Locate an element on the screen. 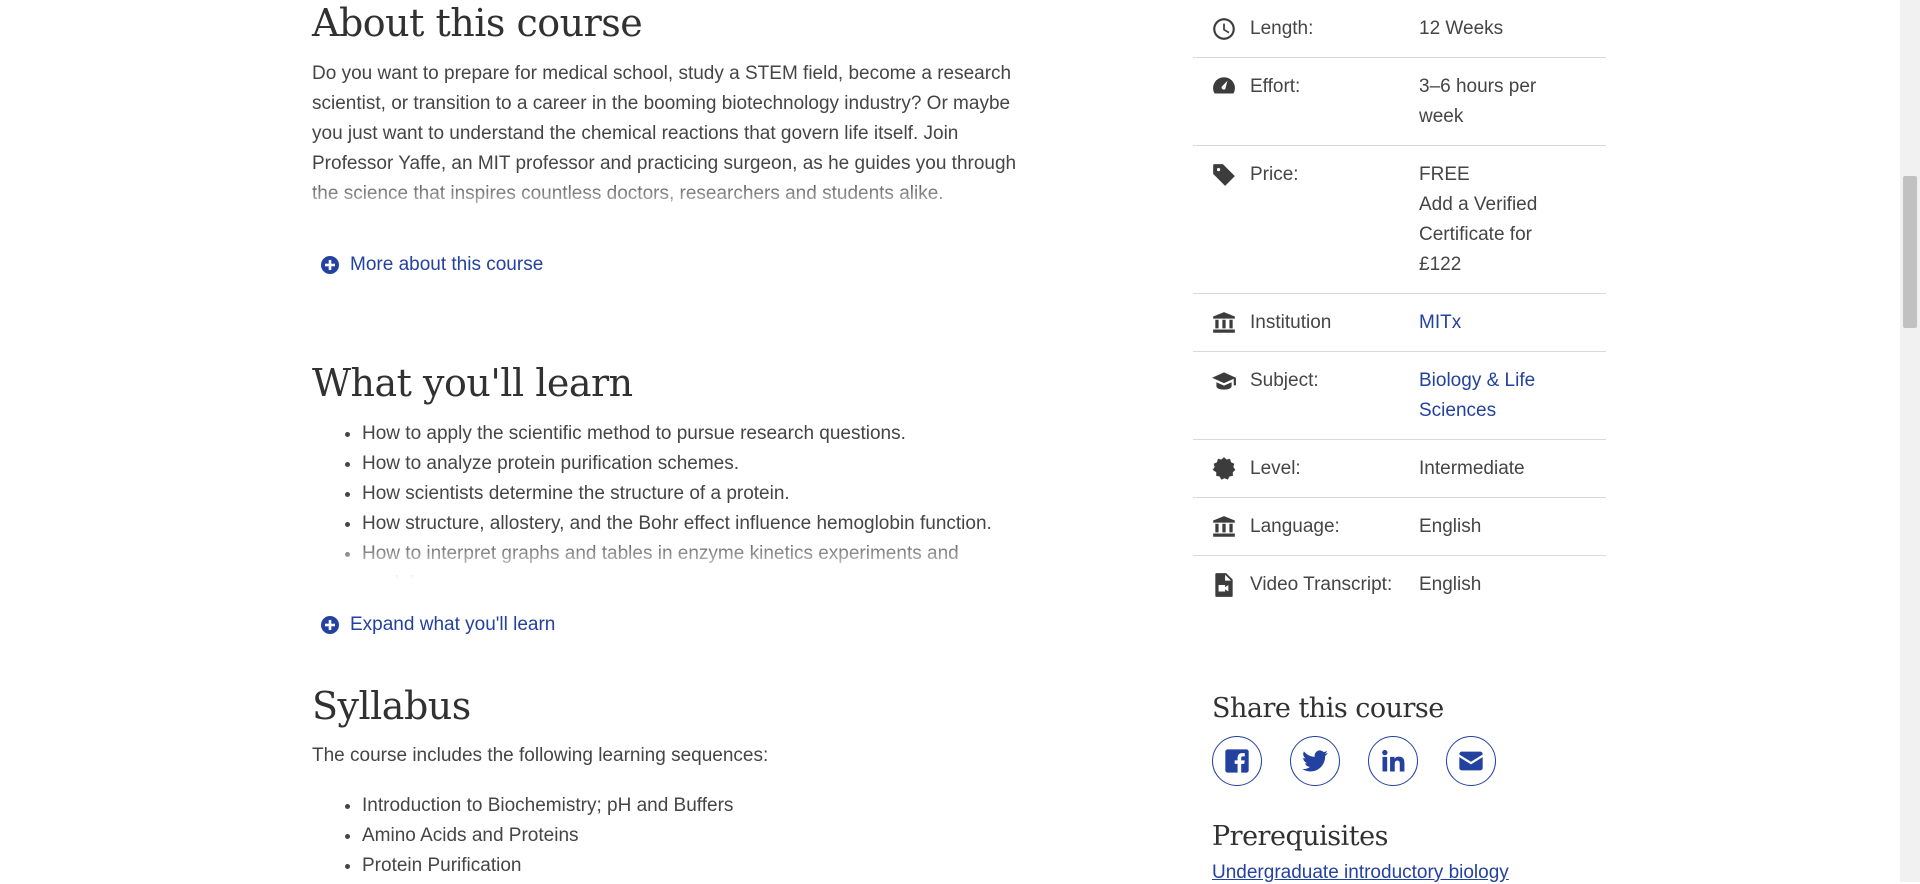  badge-icon is located at coordinates (1226, 469).